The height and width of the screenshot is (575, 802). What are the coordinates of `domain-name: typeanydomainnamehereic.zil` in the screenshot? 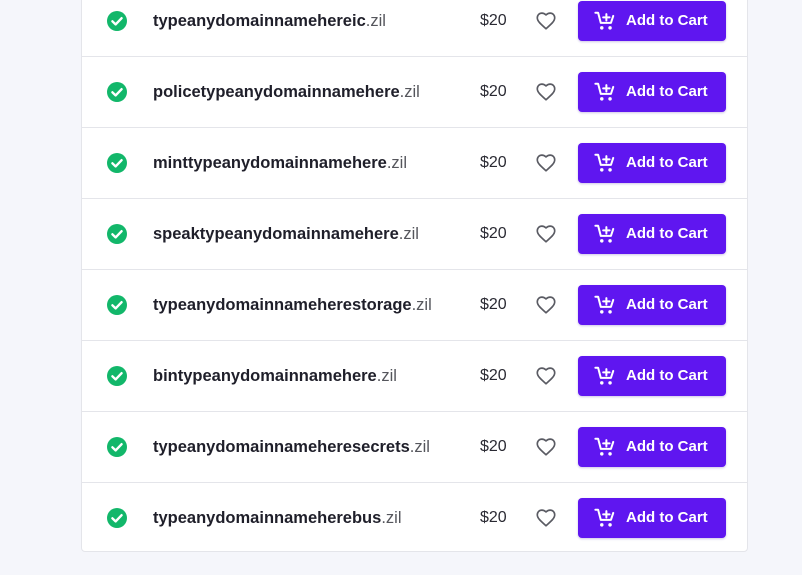 It's located at (269, 21).